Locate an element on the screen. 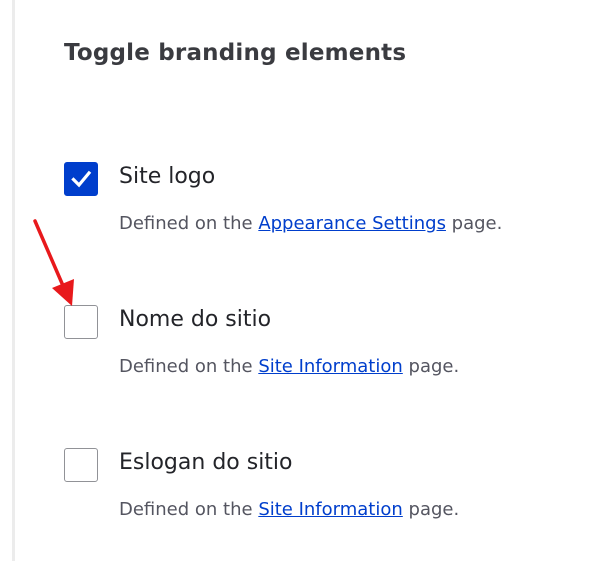 The width and height of the screenshot is (593, 561). appearance-settings-link: Appearance Settings is located at coordinates (352, 223).